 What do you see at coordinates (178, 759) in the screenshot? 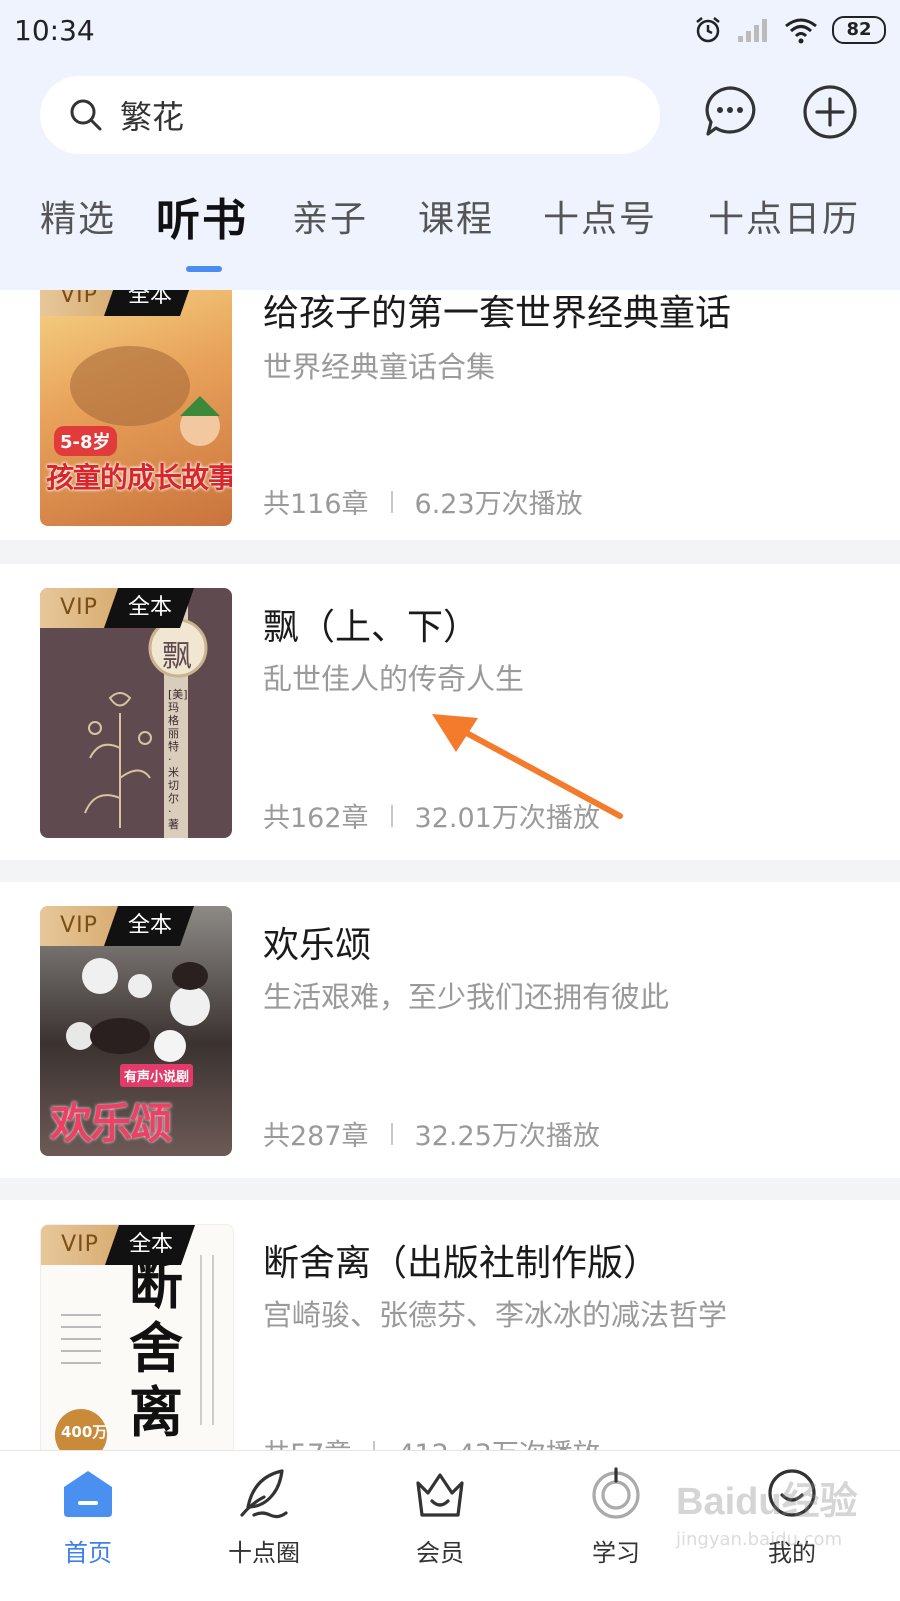
I see `cover-author: [美]玛格丽特·米切尔·著` at bounding box center [178, 759].